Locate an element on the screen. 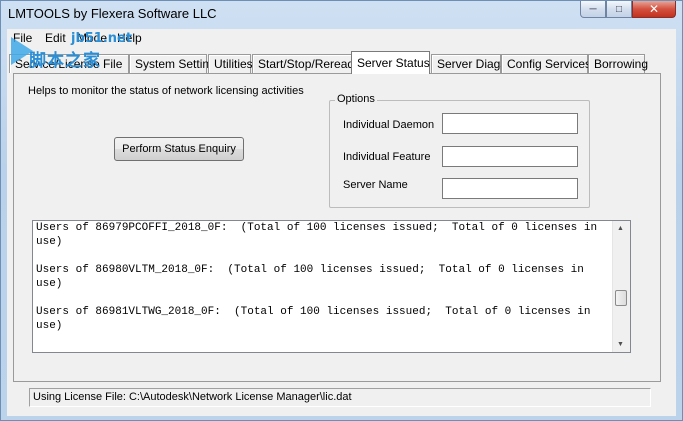  tab-label: Server Status is located at coordinates (393, 63).